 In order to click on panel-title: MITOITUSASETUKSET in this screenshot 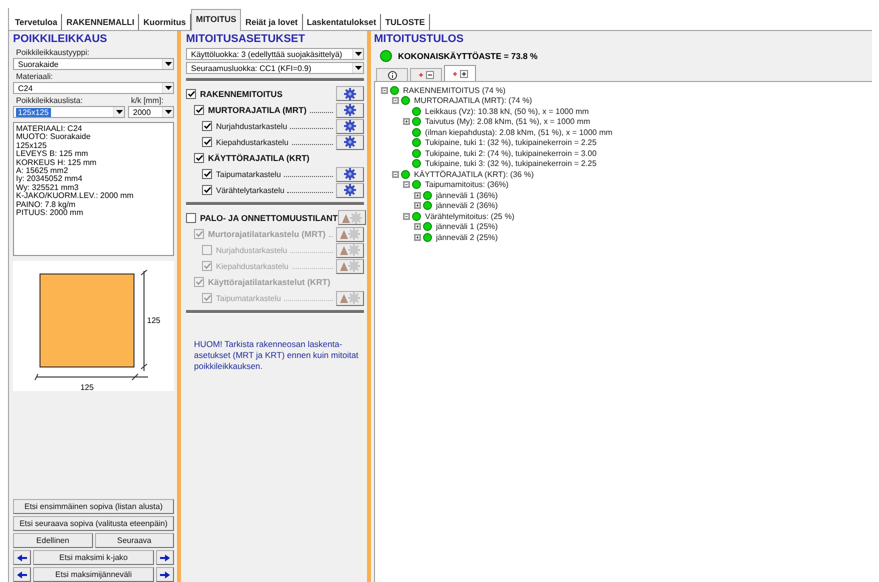, I will do `click(246, 39)`.